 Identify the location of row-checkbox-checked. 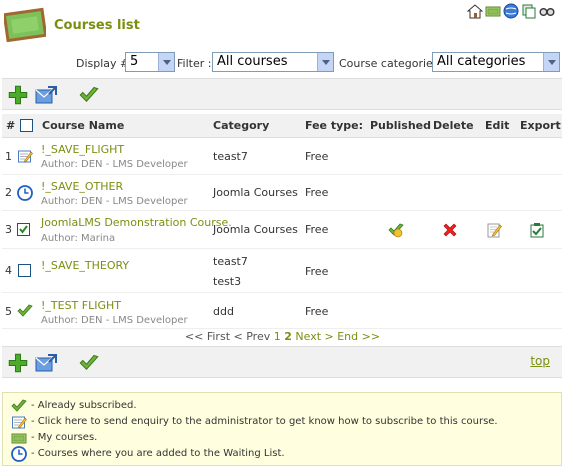
(23, 229).